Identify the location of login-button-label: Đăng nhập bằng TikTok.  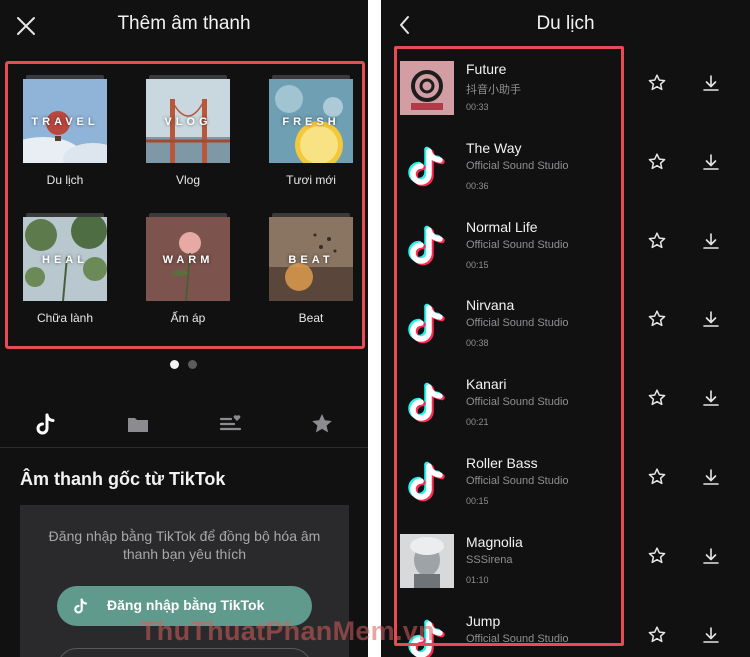
(186, 605).